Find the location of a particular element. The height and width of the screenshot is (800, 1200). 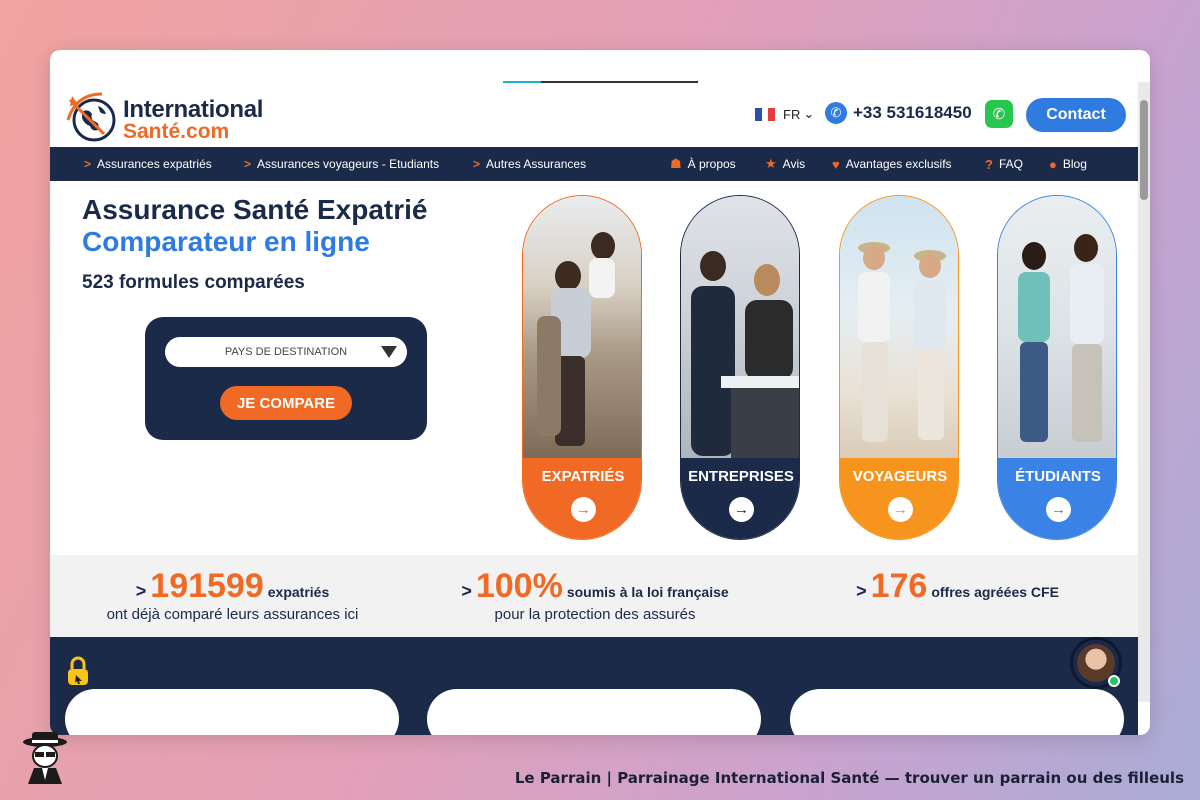

nav-item-blog: ● Blog is located at coordinates (1068, 164).